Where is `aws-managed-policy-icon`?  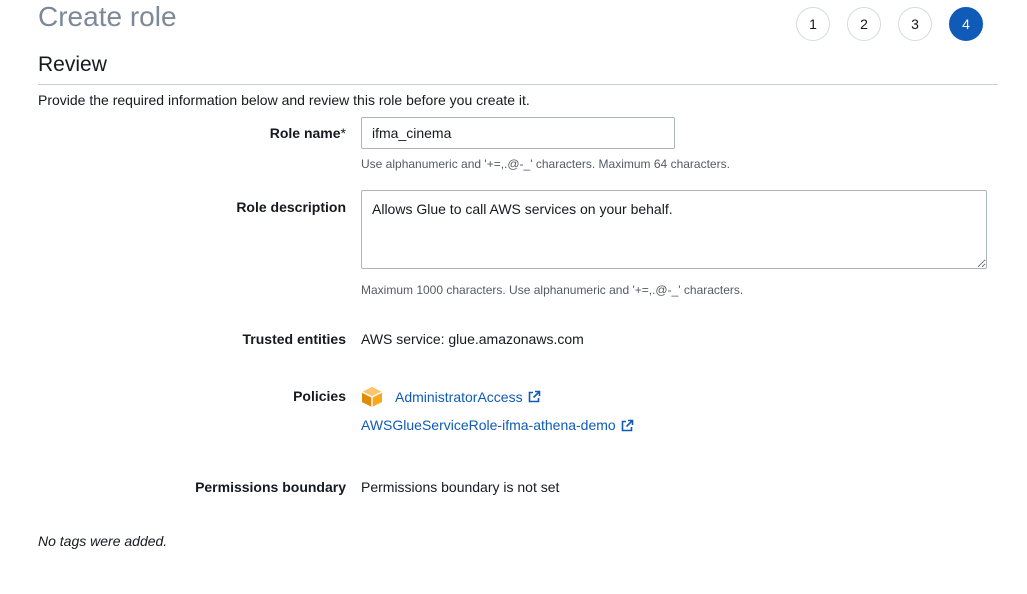
aws-managed-policy-icon is located at coordinates (372, 397).